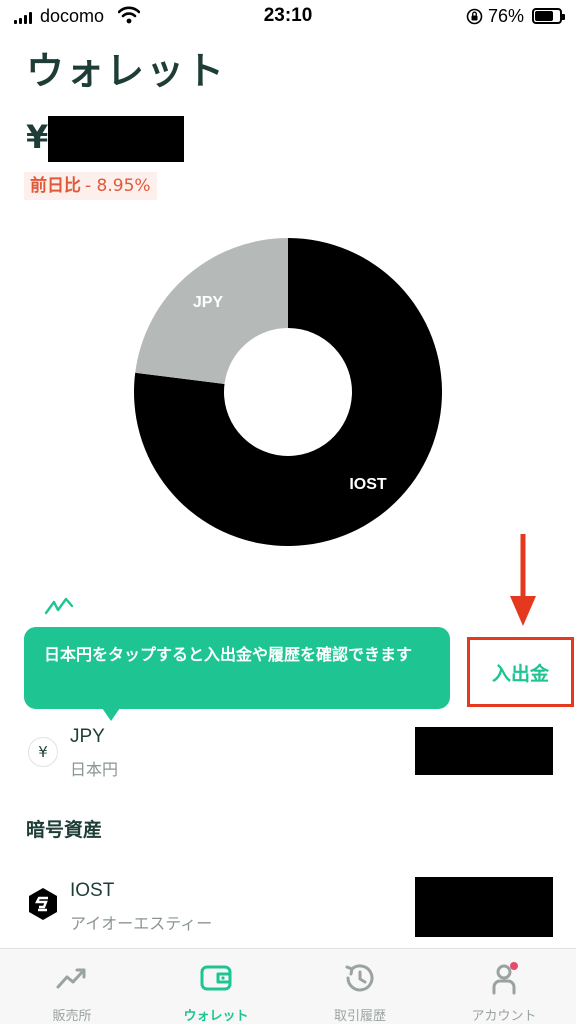  Describe the element at coordinates (59, 606) in the screenshot. I see `trend-line-icon` at that location.